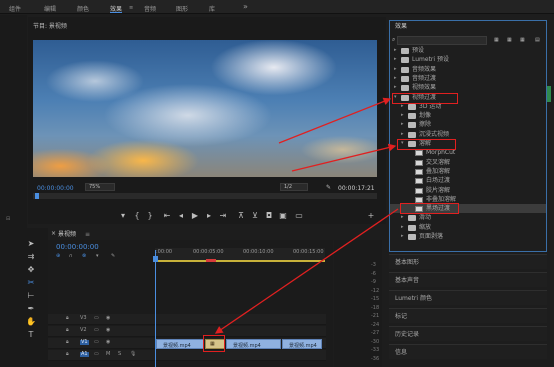 The image size is (554, 367). Describe the element at coordinates (344, 157) in the screenshot. I see `arrow-to-dissolve` at that location.